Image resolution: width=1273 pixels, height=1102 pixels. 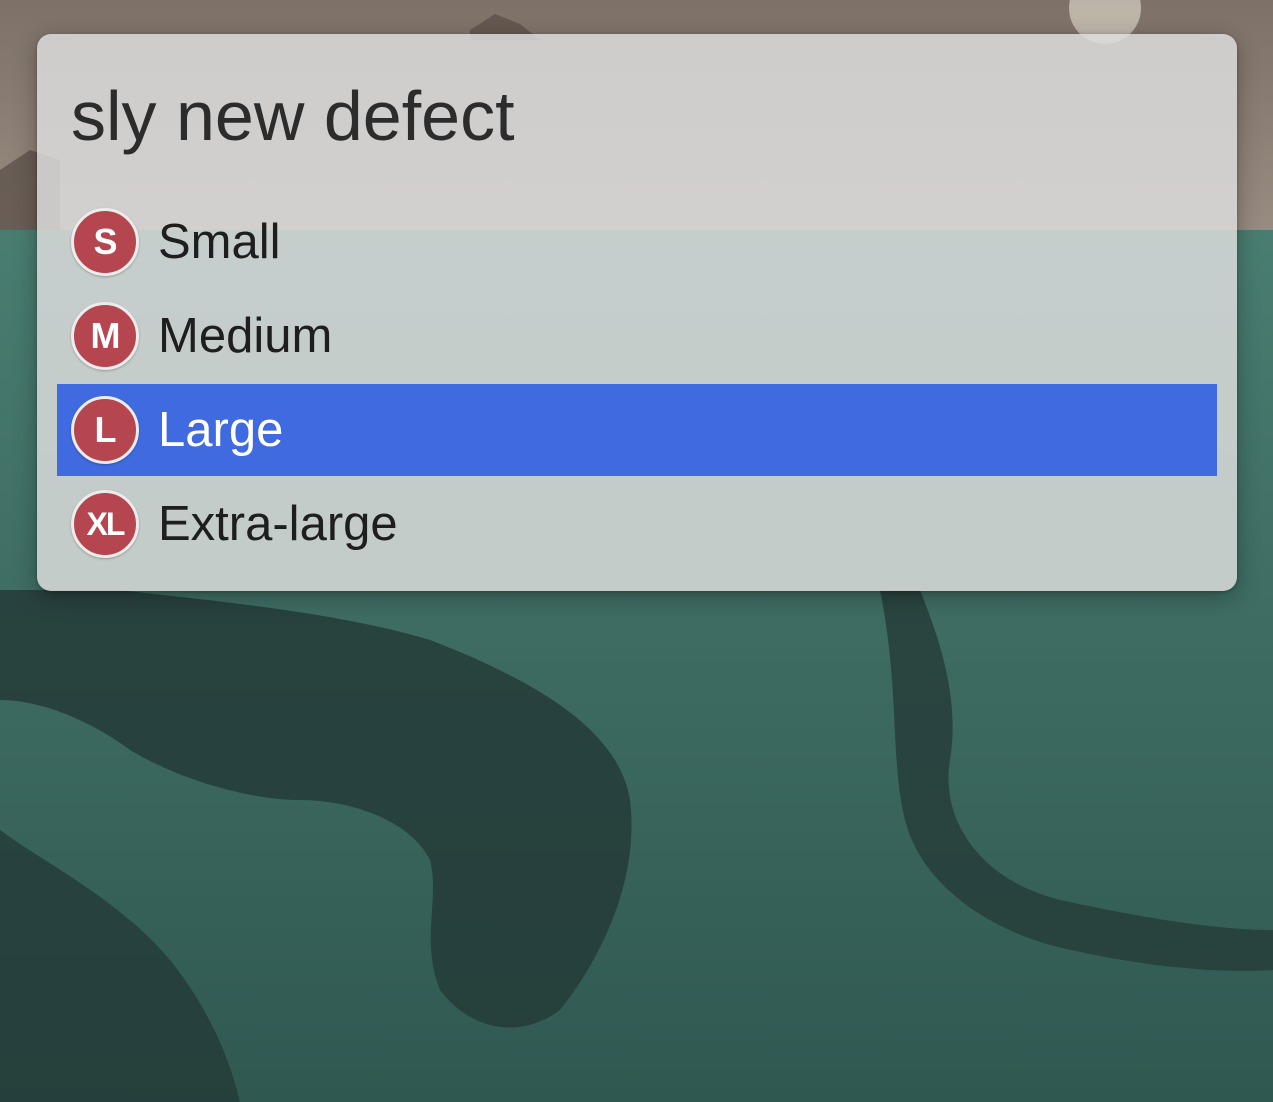 I want to click on result-item-medium: M Medium, so click(x=637, y=336).